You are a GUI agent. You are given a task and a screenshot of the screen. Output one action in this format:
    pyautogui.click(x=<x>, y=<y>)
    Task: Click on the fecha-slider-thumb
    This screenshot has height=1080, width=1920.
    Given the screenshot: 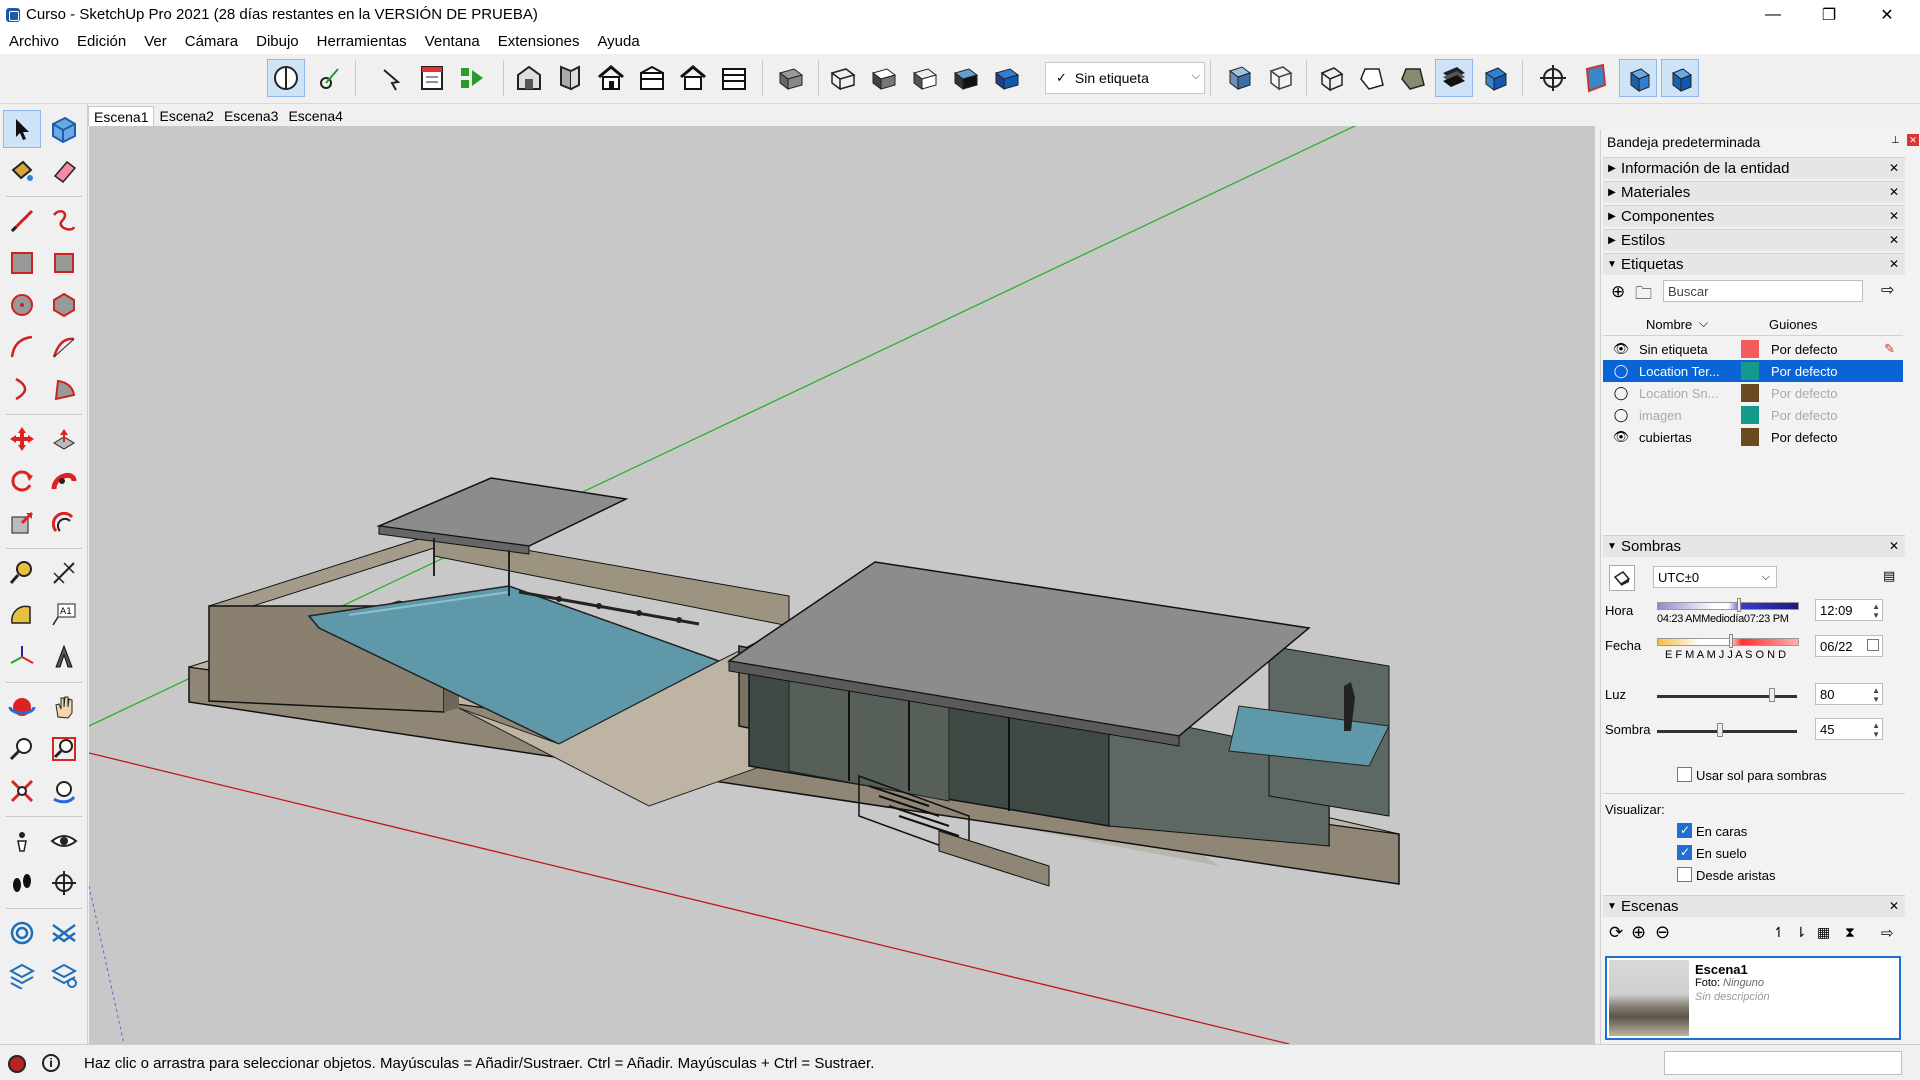 What is the action you would take?
    pyautogui.click(x=1731, y=641)
    